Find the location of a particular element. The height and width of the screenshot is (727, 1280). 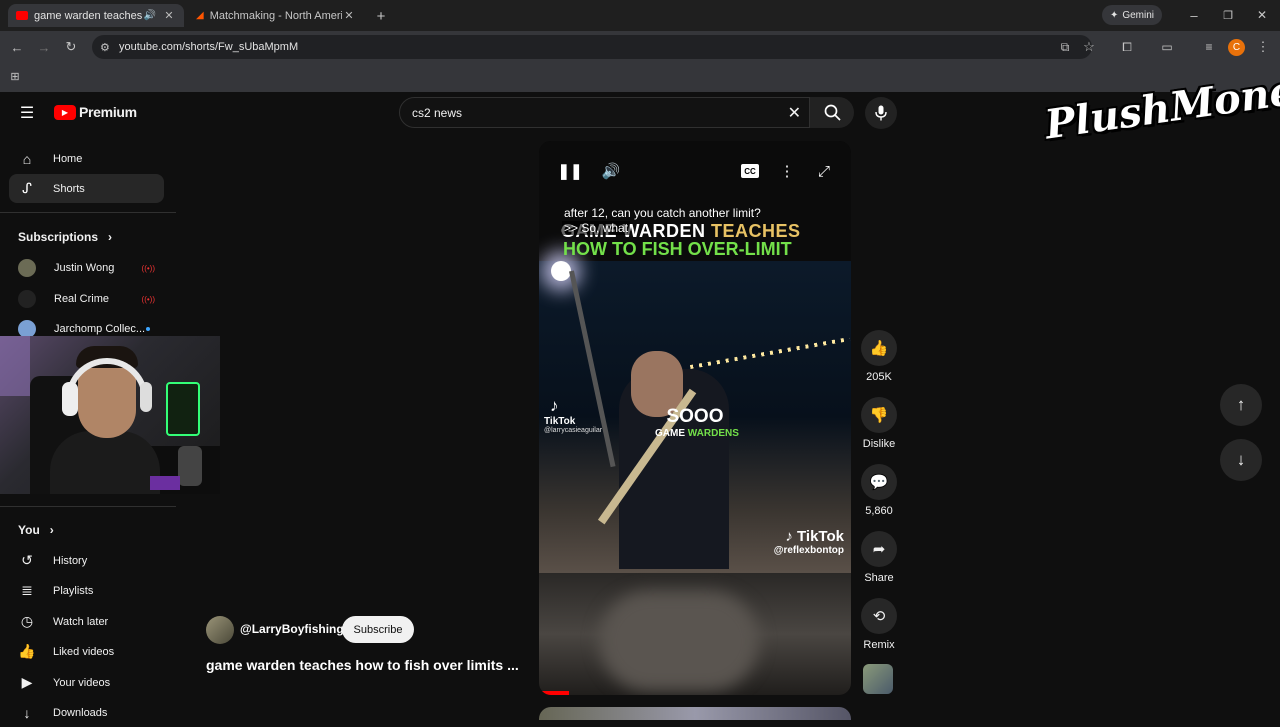

sidebar-item-label: Liked videos is located at coordinates (84, 651).